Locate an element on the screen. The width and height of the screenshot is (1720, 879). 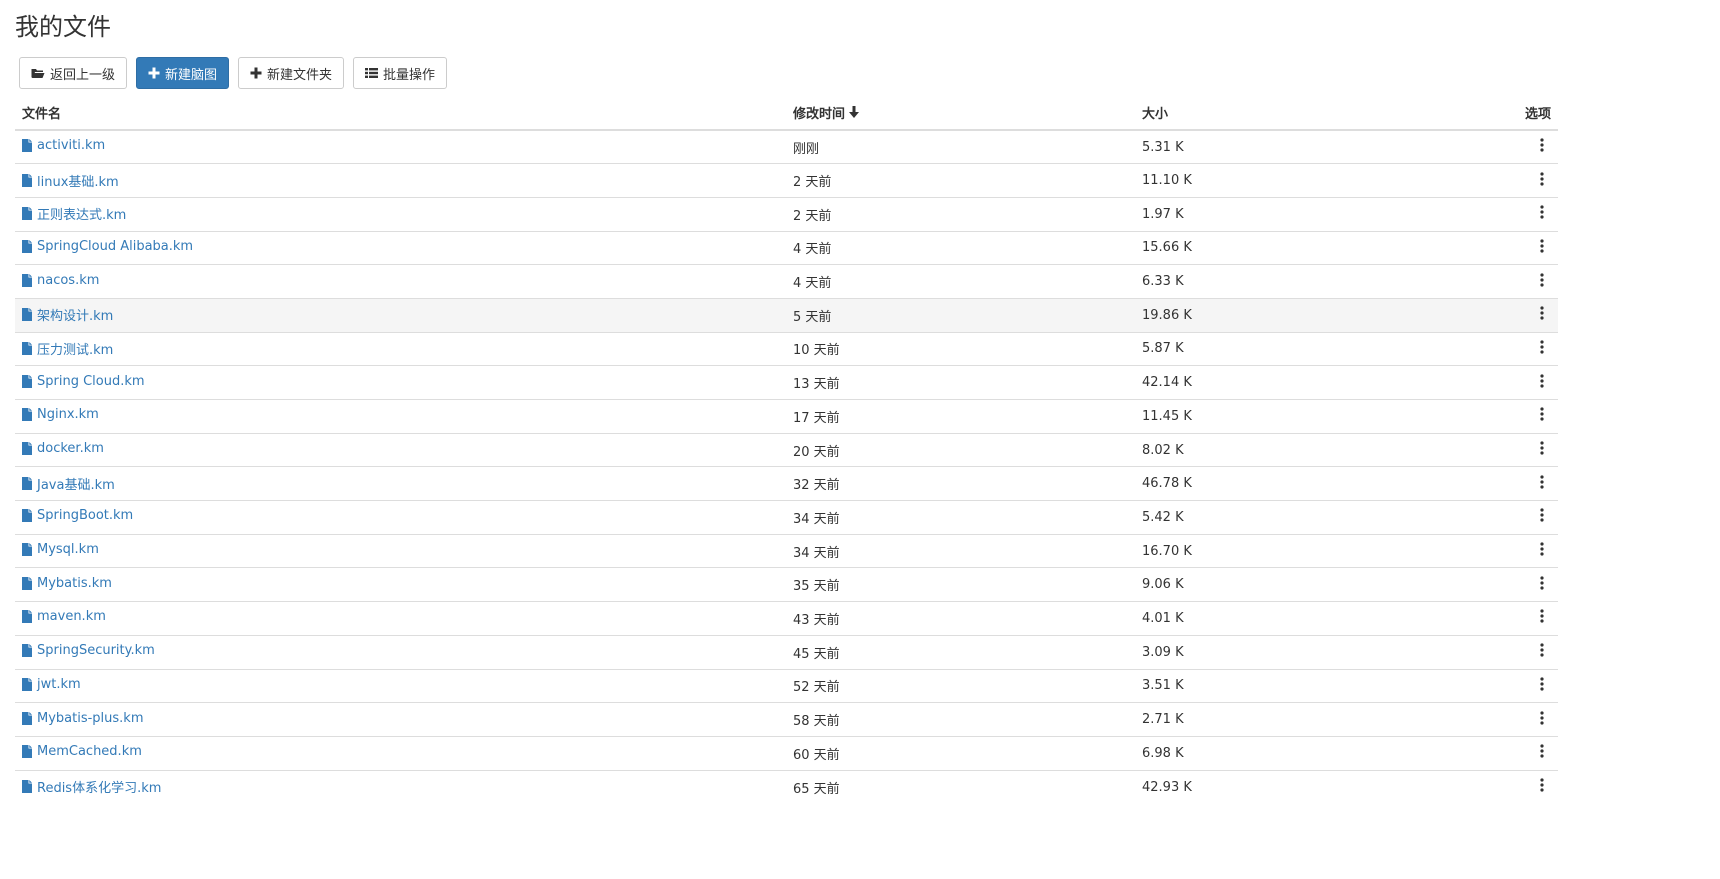
table-row: Redis体系化学习.km 65 天前 42.93 K is located at coordinates (786, 786).